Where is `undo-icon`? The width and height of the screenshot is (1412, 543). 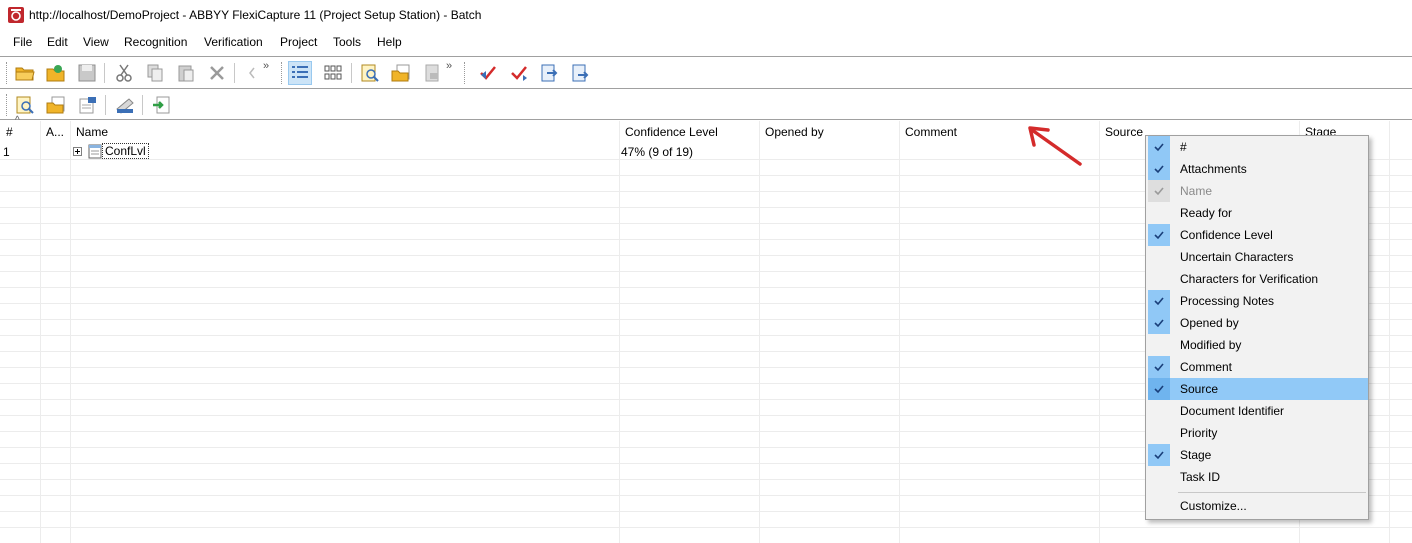 undo-icon is located at coordinates (252, 73).